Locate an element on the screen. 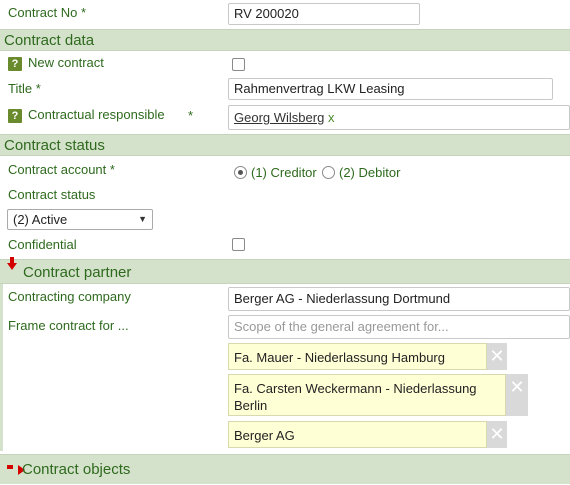  contract-status-label: Contract status is located at coordinates (52, 194).